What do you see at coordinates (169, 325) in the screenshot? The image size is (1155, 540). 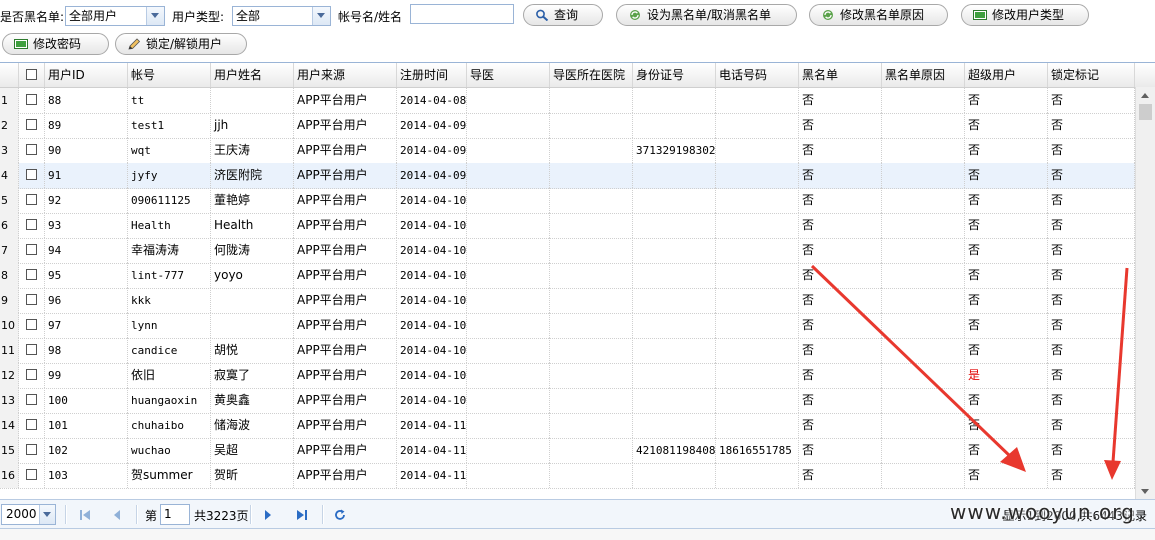 I see `cell-account: lynn` at bounding box center [169, 325].